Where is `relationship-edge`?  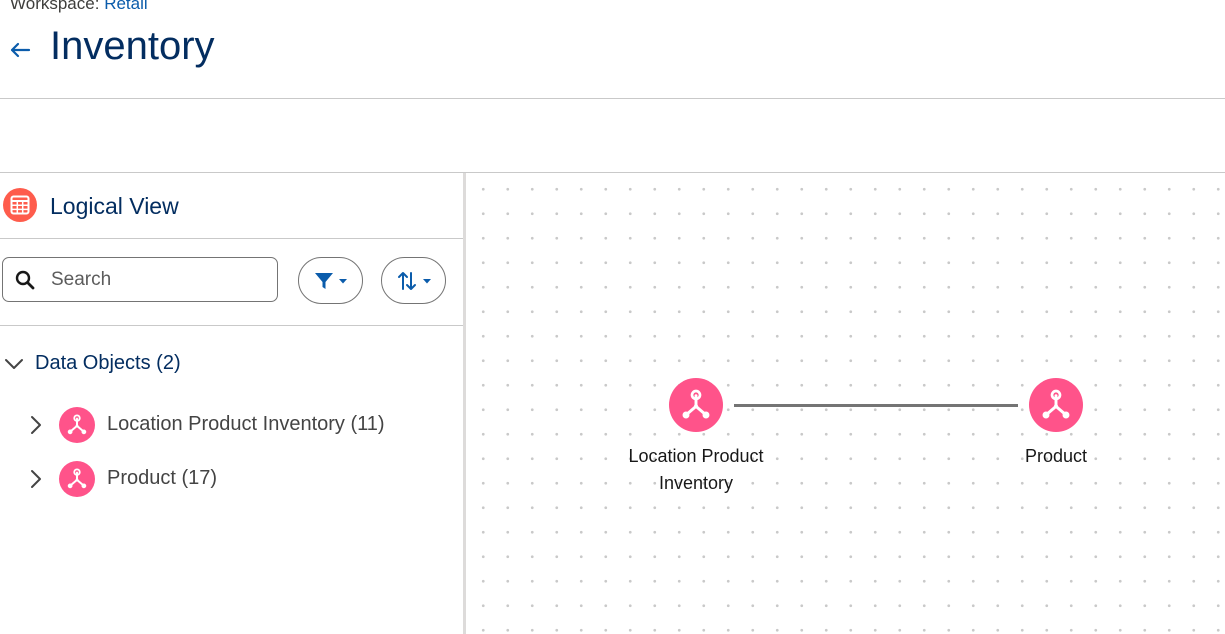 relationship-edge is located at coordinates (876, 405).